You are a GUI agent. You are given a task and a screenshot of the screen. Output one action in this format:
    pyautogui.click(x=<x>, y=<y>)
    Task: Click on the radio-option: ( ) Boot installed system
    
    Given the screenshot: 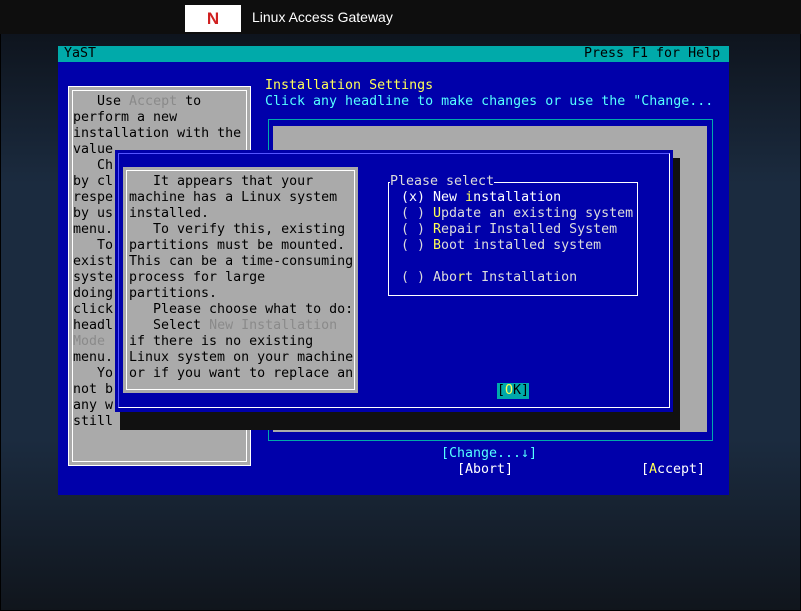 What is the action you would take?
    pyautogui.click(x=501, y=246)
    